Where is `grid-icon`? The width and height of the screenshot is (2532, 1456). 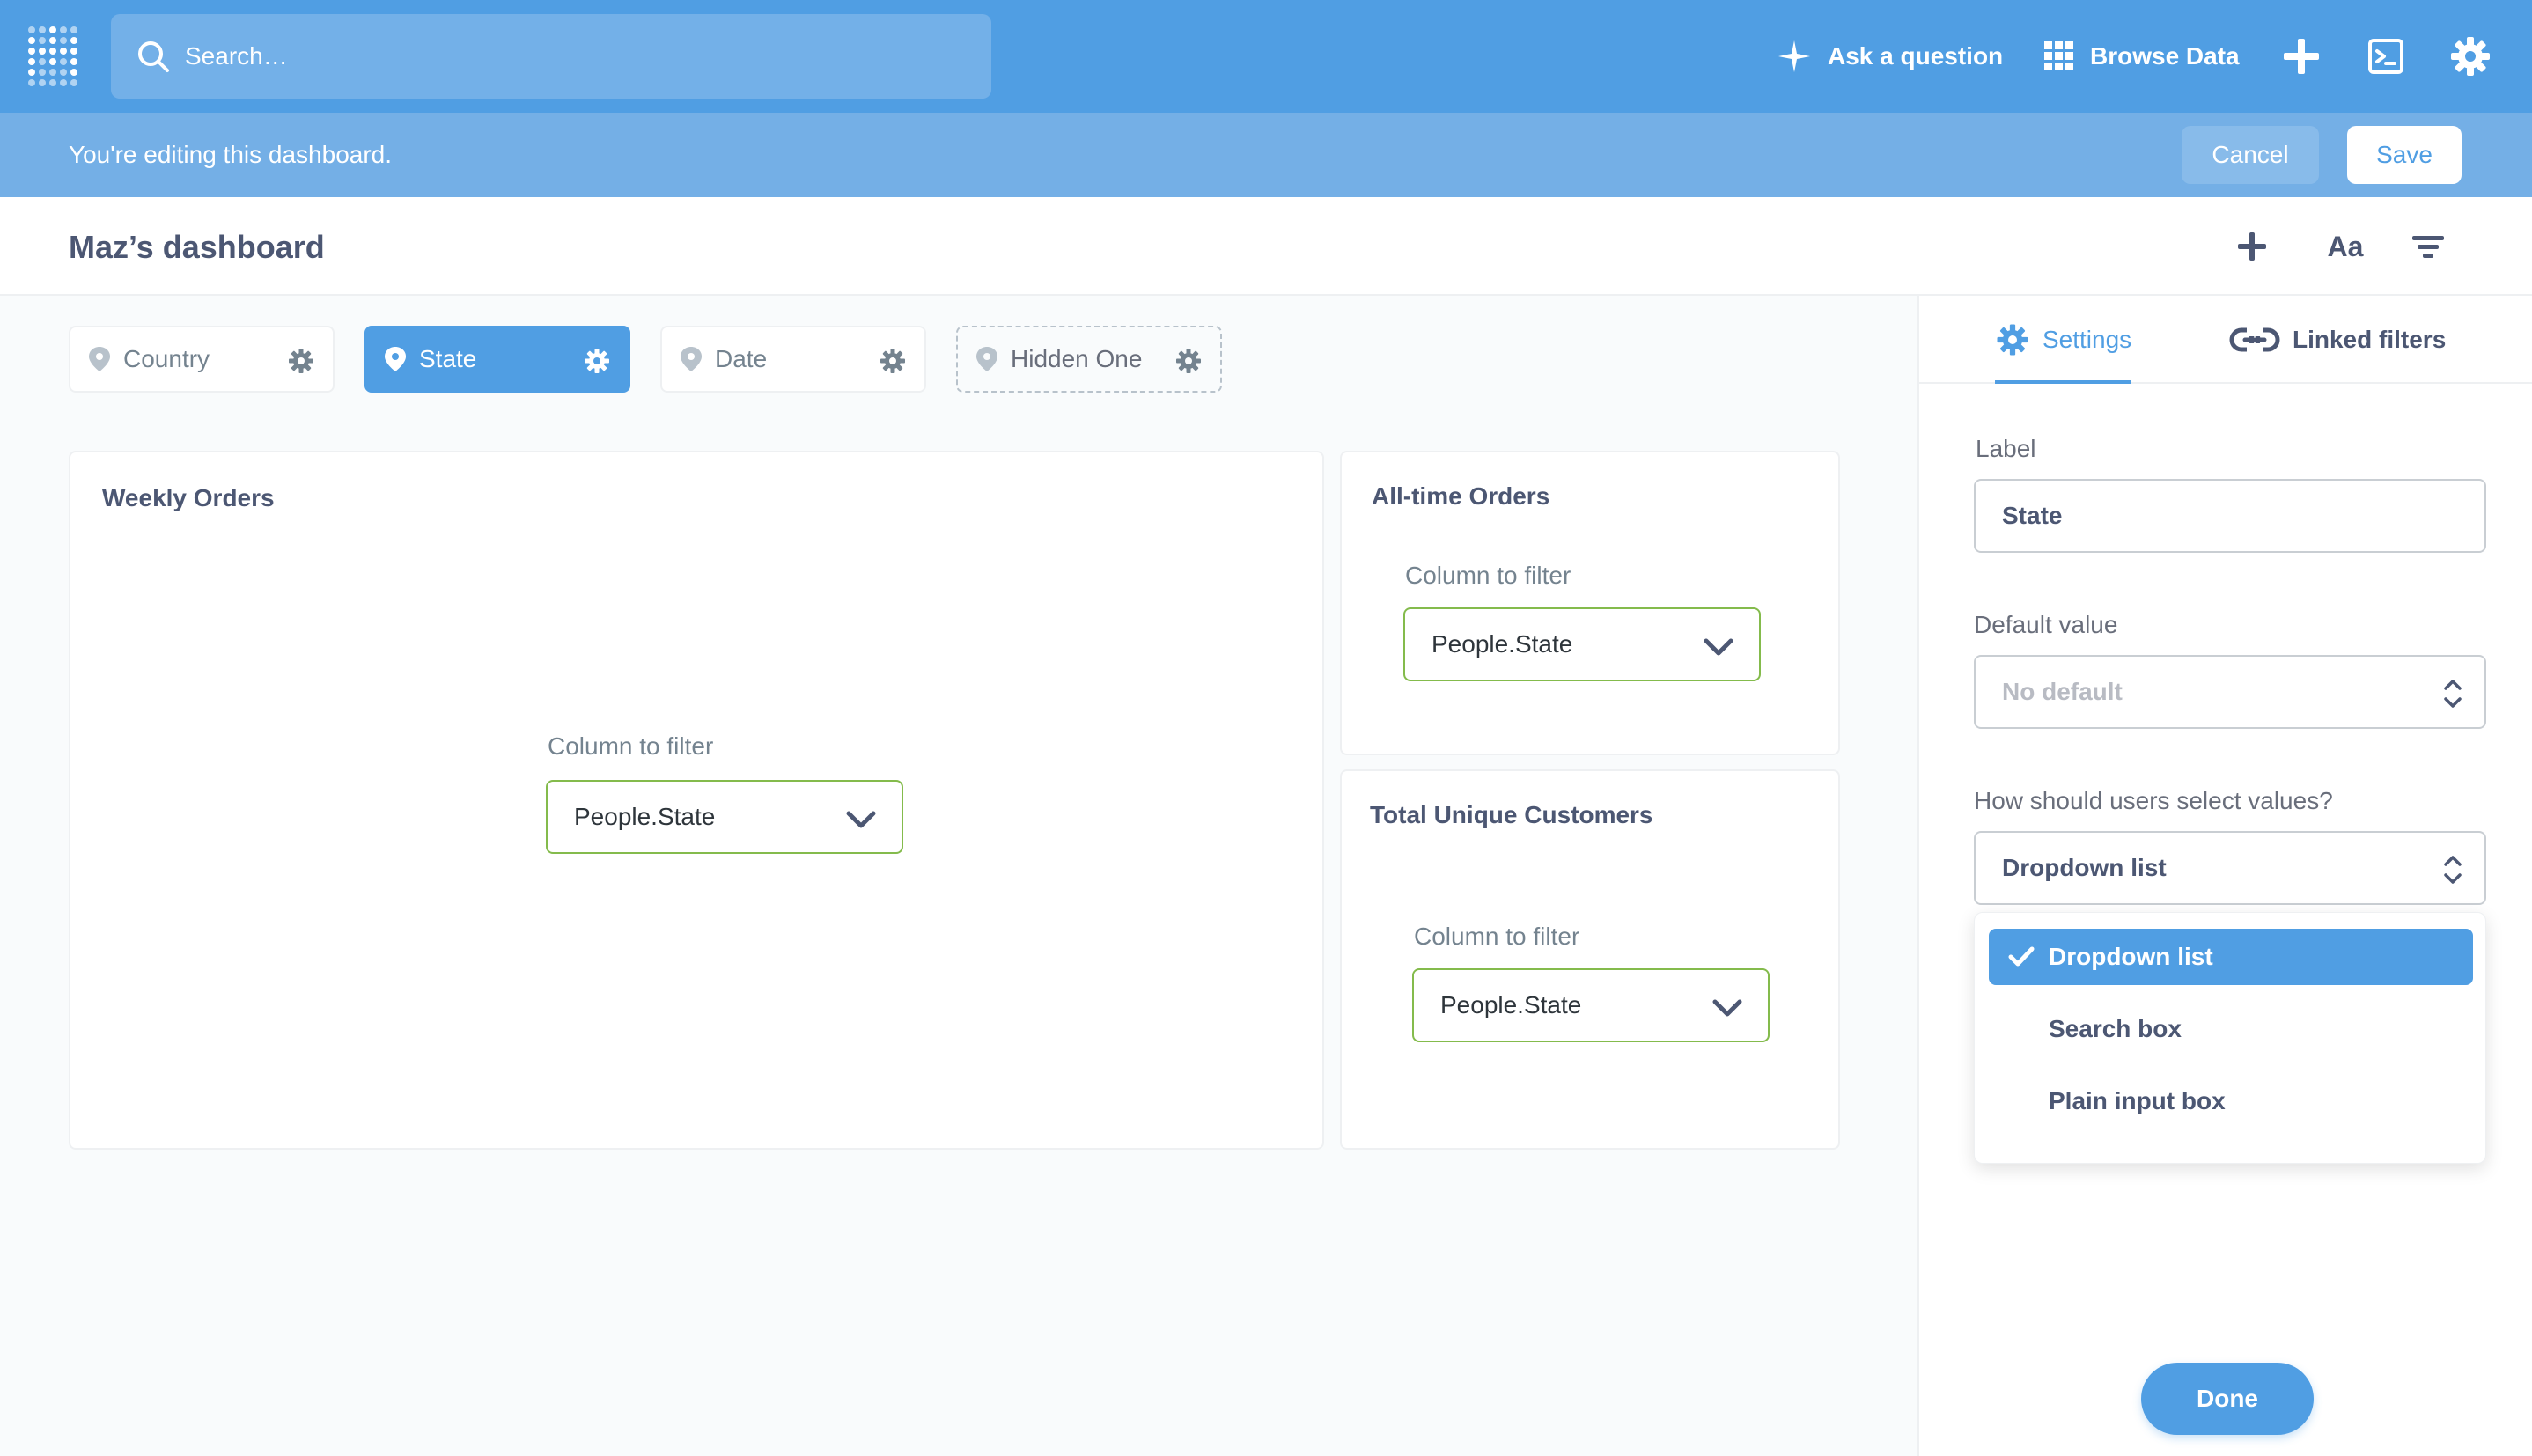
grid-icon is located at coordinates (2058, 55).